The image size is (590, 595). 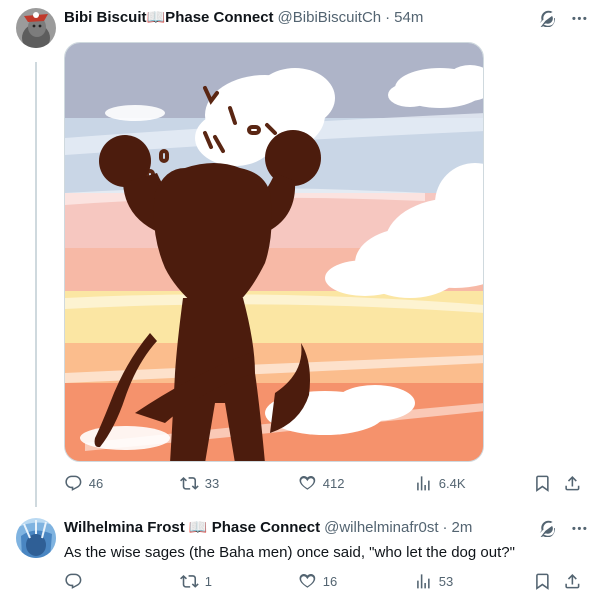 What do you see at coordinates (96, 483) in the screenshot?
I see `reply-count: 46` at bounding box center [96, 483].